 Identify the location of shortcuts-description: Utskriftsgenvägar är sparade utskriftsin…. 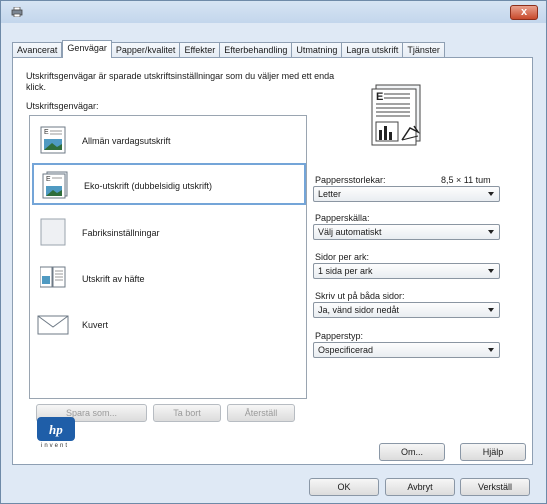
(180, 81).